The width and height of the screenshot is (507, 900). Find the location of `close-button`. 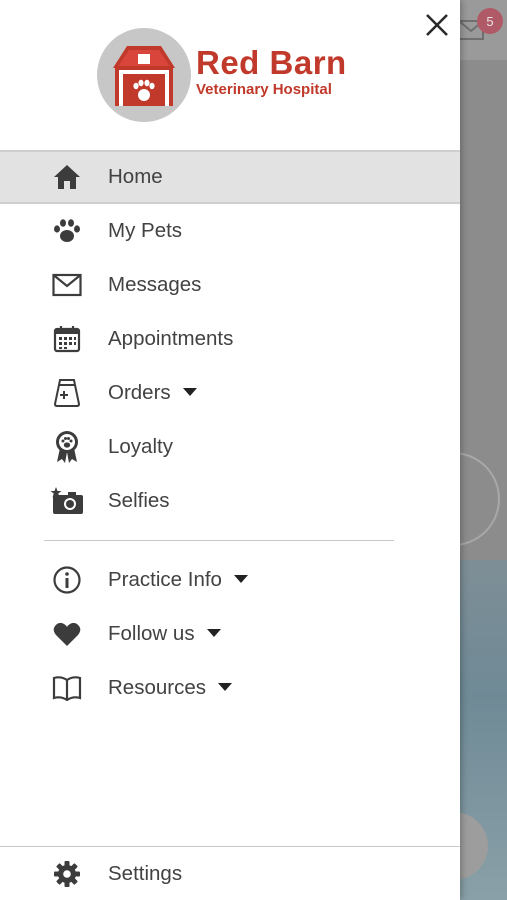

close-button is located at coordinates (437, 25).